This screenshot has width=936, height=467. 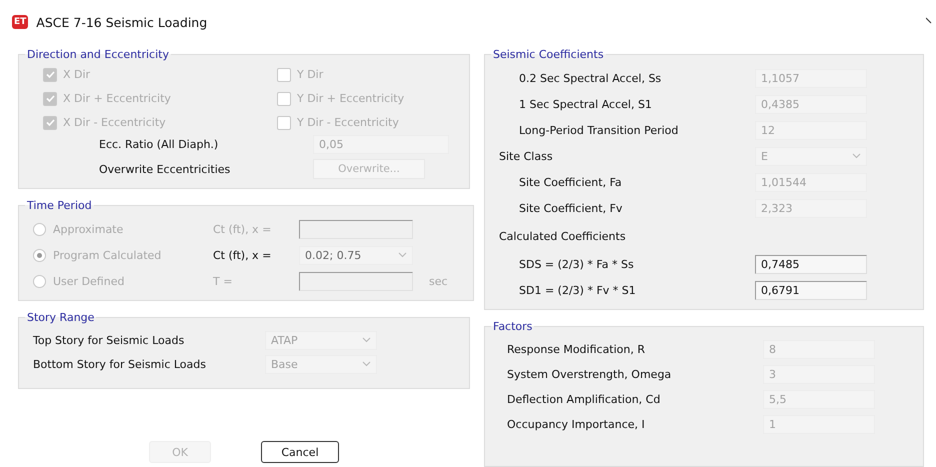 I want to click on field-label: Ecc. Ratio (All Diaph.), so click(x=159, y=144).